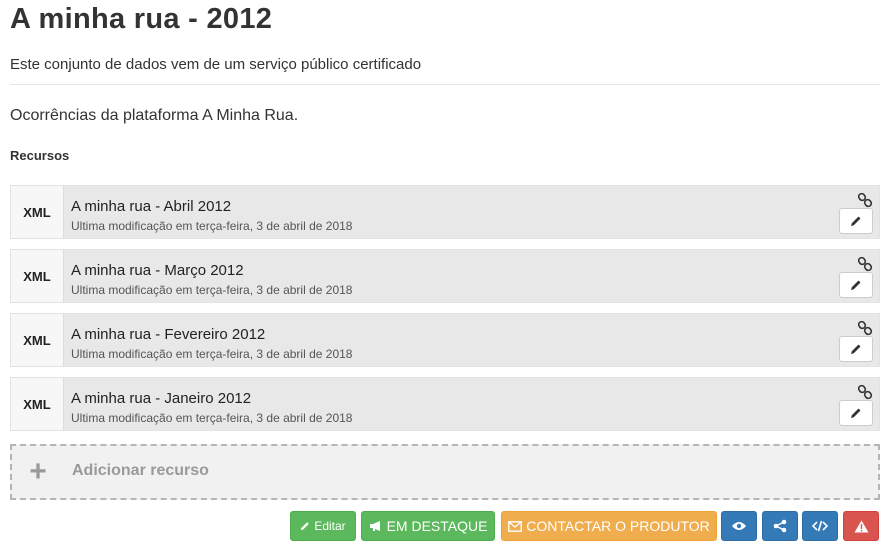  What do you see at coordinates (618, 526) in the screenshot?
I see `contact-producer-label: CONTACTAR O PRODUTOR` at bounding box center [618, 526].